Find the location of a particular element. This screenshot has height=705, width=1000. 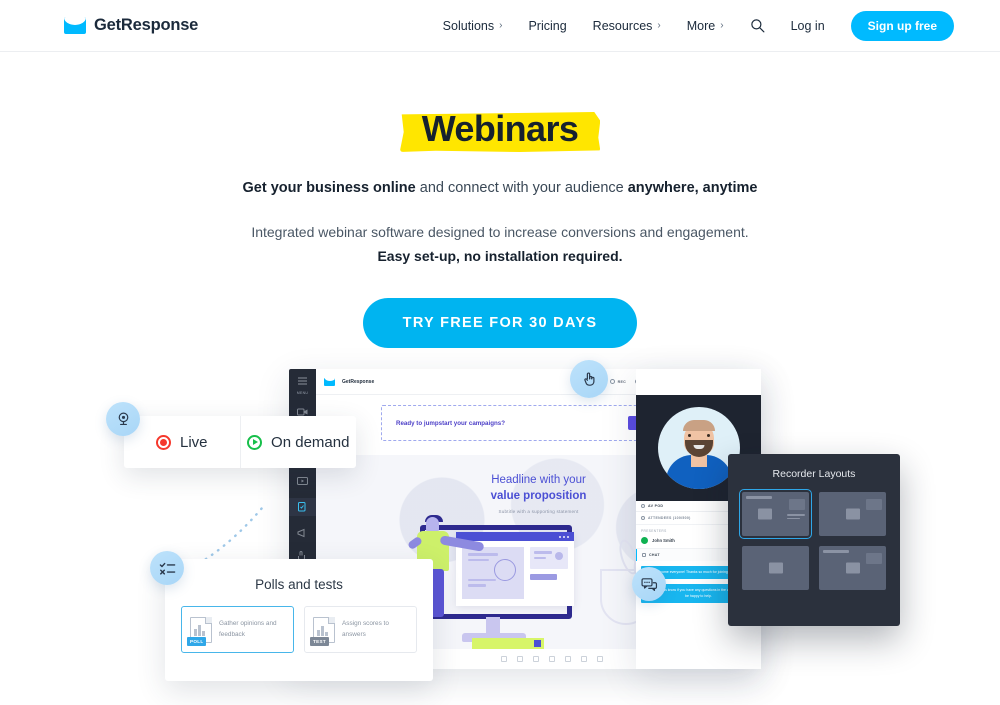

webcam-badge is located at coordinates (123, 419).